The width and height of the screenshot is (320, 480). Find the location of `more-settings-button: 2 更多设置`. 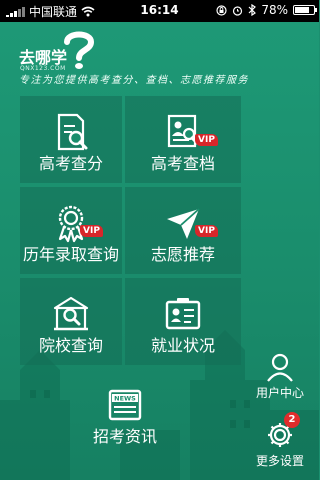

more-settings-button: 2 更多设置 is located at coordinates (280, 441).